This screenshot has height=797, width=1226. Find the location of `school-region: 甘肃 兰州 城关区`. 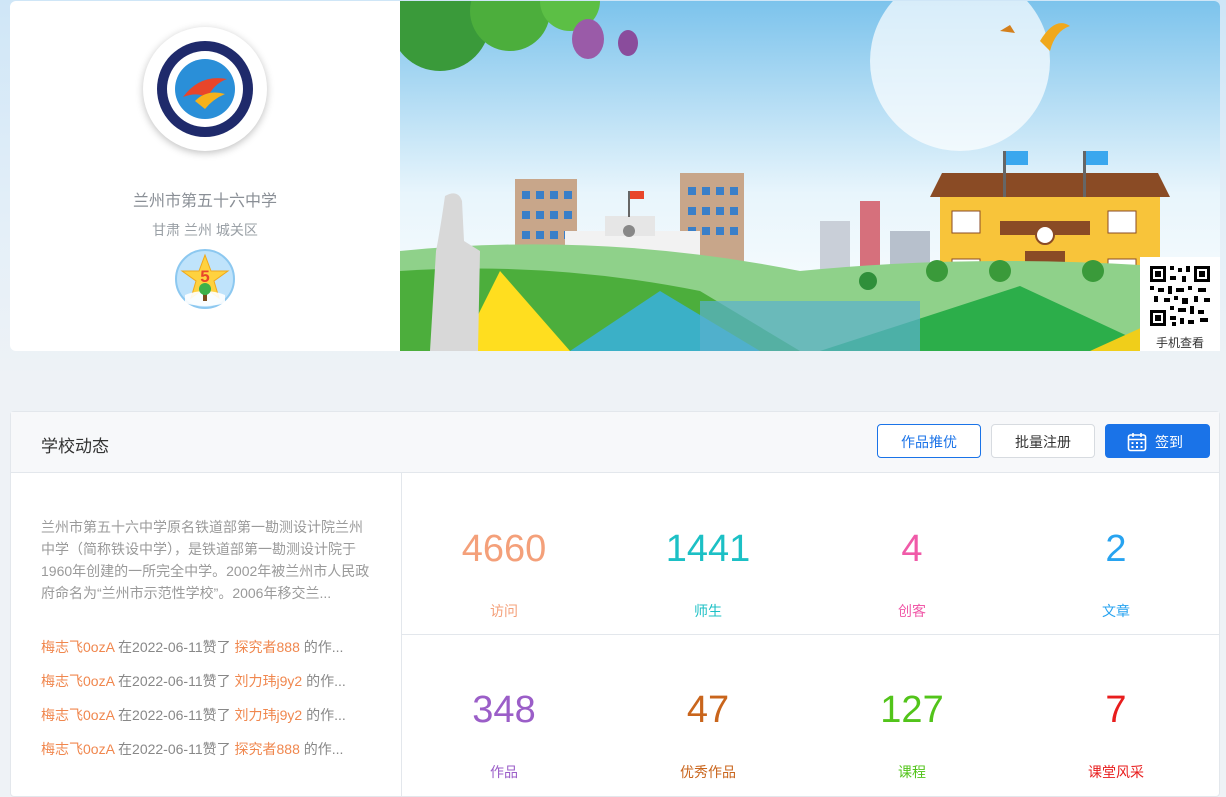

school-region: 甘肃 兰州 城关区 is located at coordinates (205, 230).